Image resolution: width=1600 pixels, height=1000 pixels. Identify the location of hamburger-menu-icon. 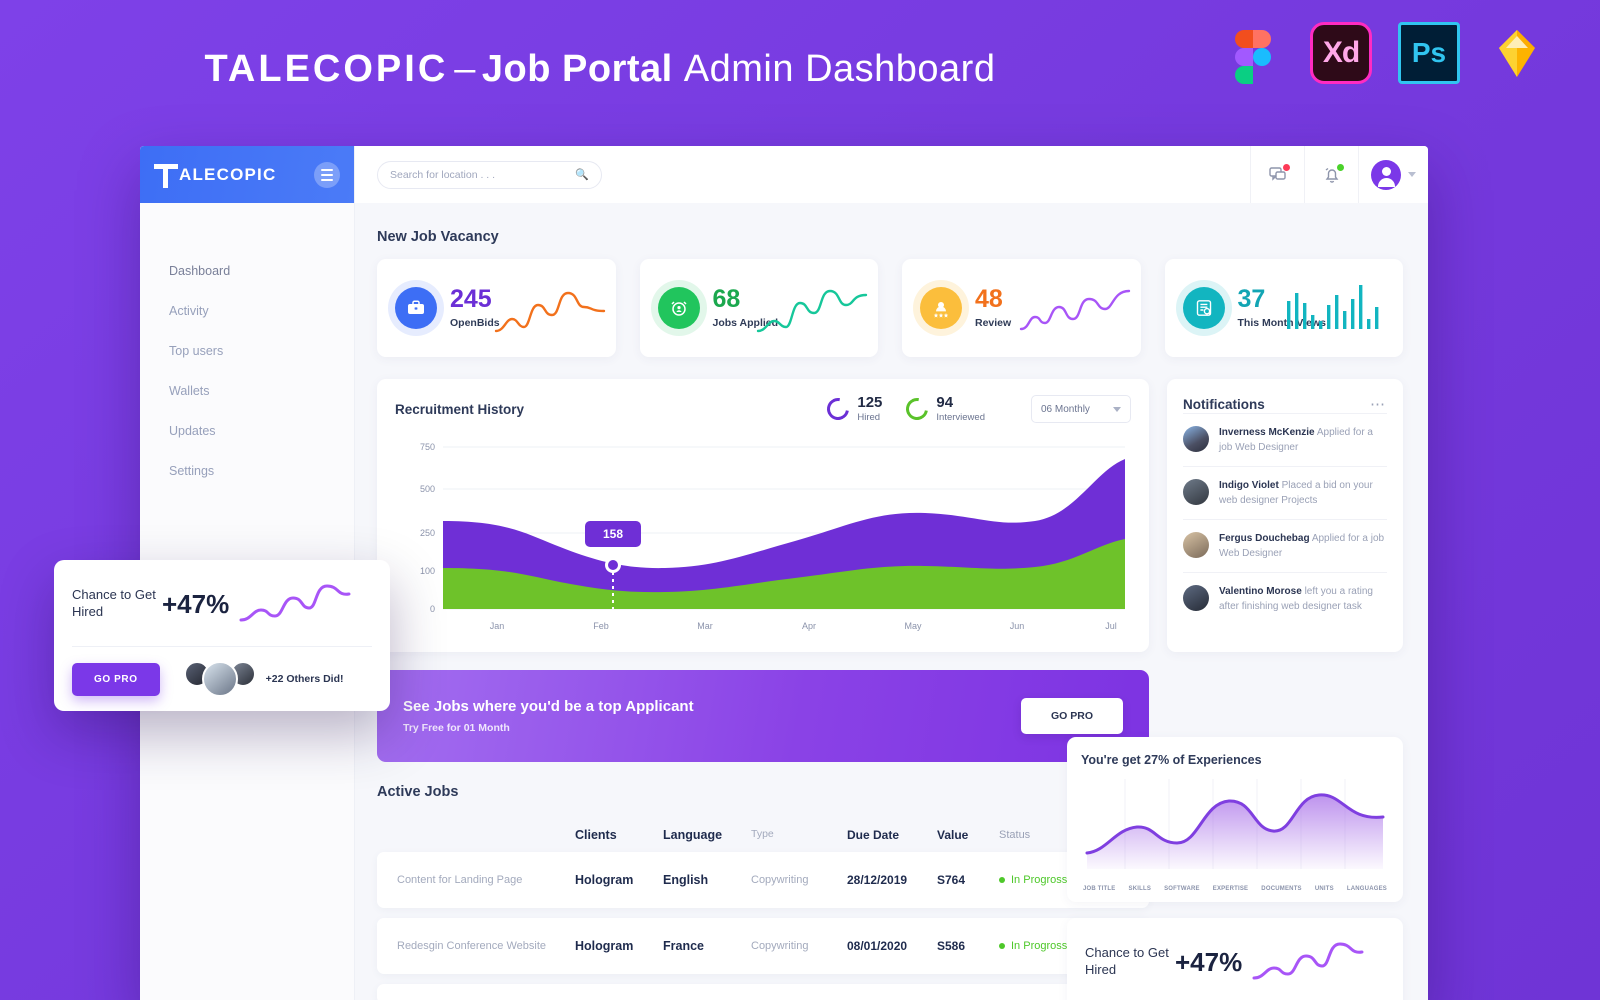
(327, 174).